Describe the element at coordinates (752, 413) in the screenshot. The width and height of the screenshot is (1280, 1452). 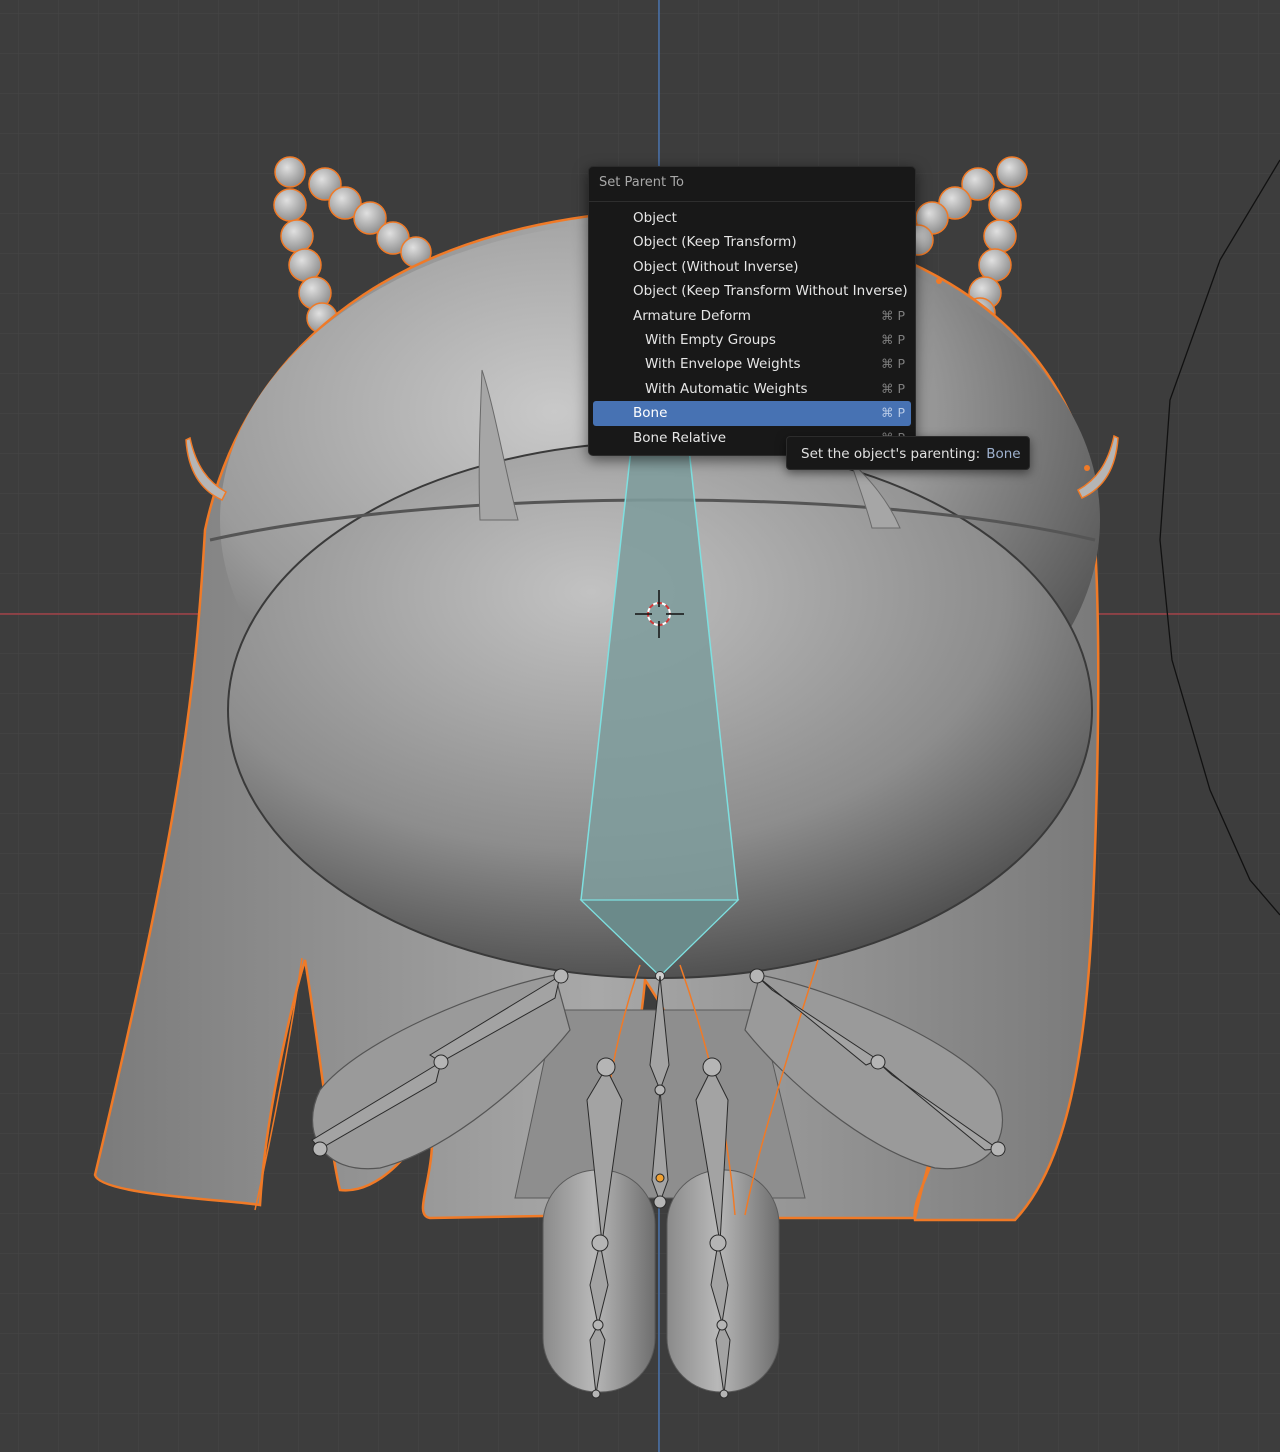
I see `menu-item-bone: Bone ⌘ P` at that location.